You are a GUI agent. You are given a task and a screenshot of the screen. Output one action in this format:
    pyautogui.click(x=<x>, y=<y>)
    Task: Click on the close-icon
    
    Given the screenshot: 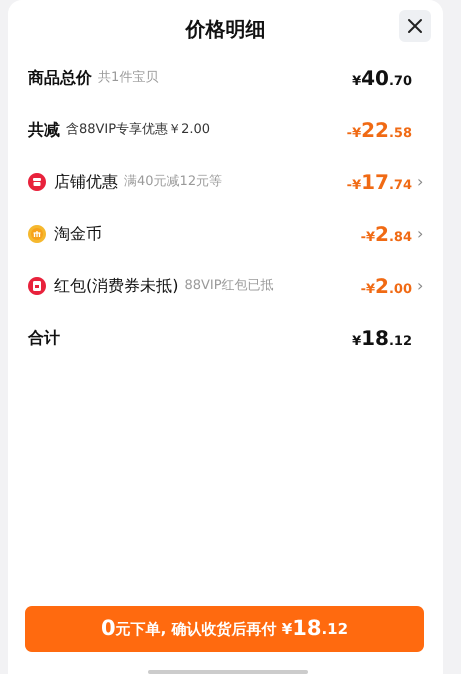 What is the action you would take?
    pyautogui.click(x=415, y=26)
    